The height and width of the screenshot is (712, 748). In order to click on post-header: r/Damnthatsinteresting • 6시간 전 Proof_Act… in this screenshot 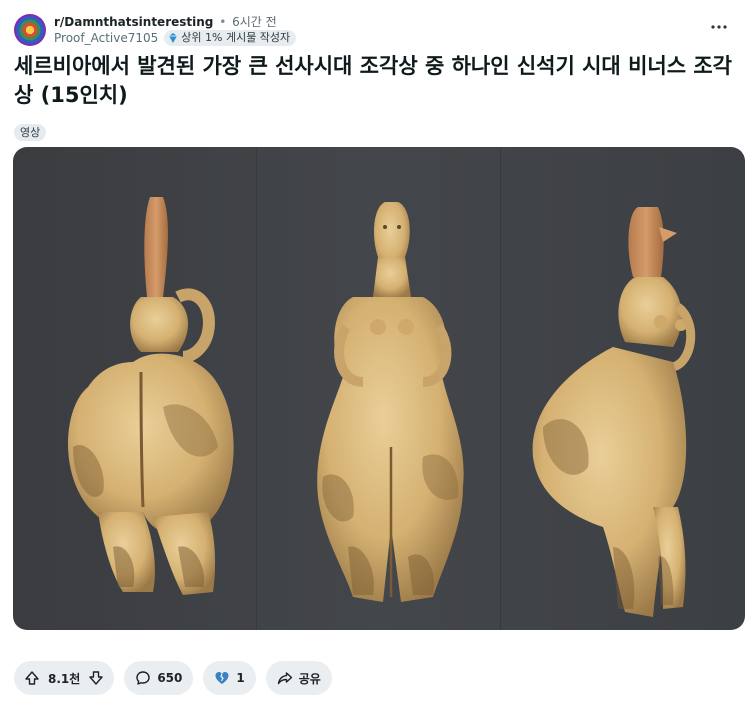, I will do `click(374, 29)`.